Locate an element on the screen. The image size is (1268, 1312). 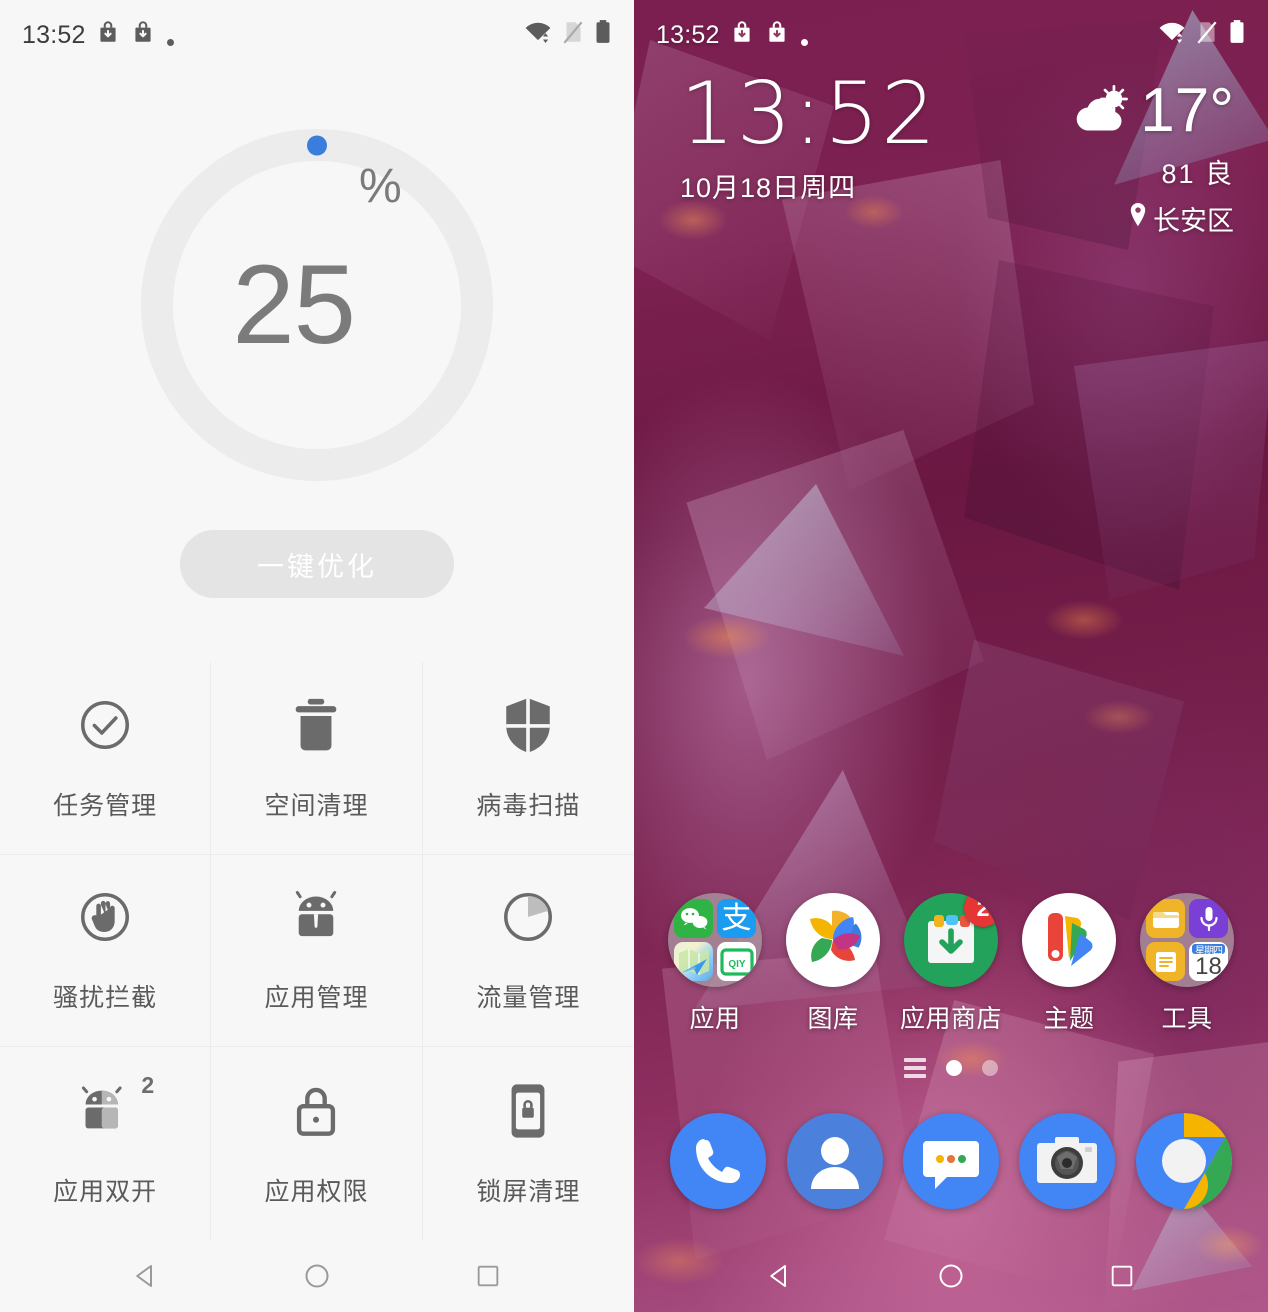
feature-app-permissions: 应用权限 is located at coordinates (317, 1143).